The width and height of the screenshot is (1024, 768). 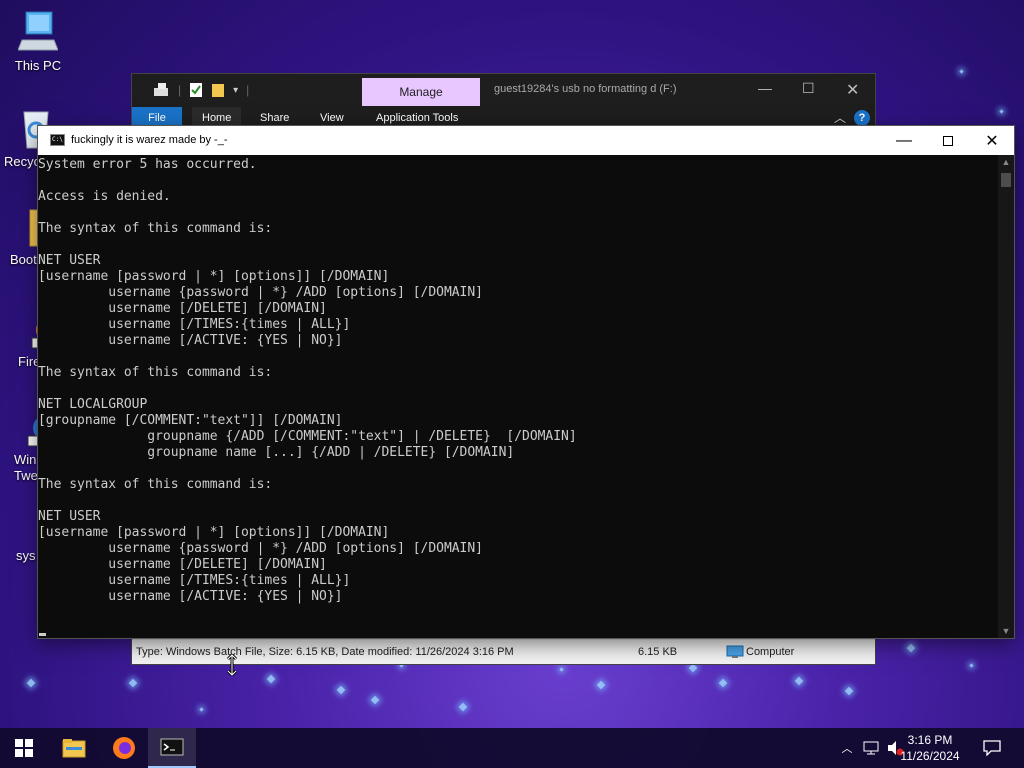 I want to click on minimize-button: —, so click(x=904, y=140).